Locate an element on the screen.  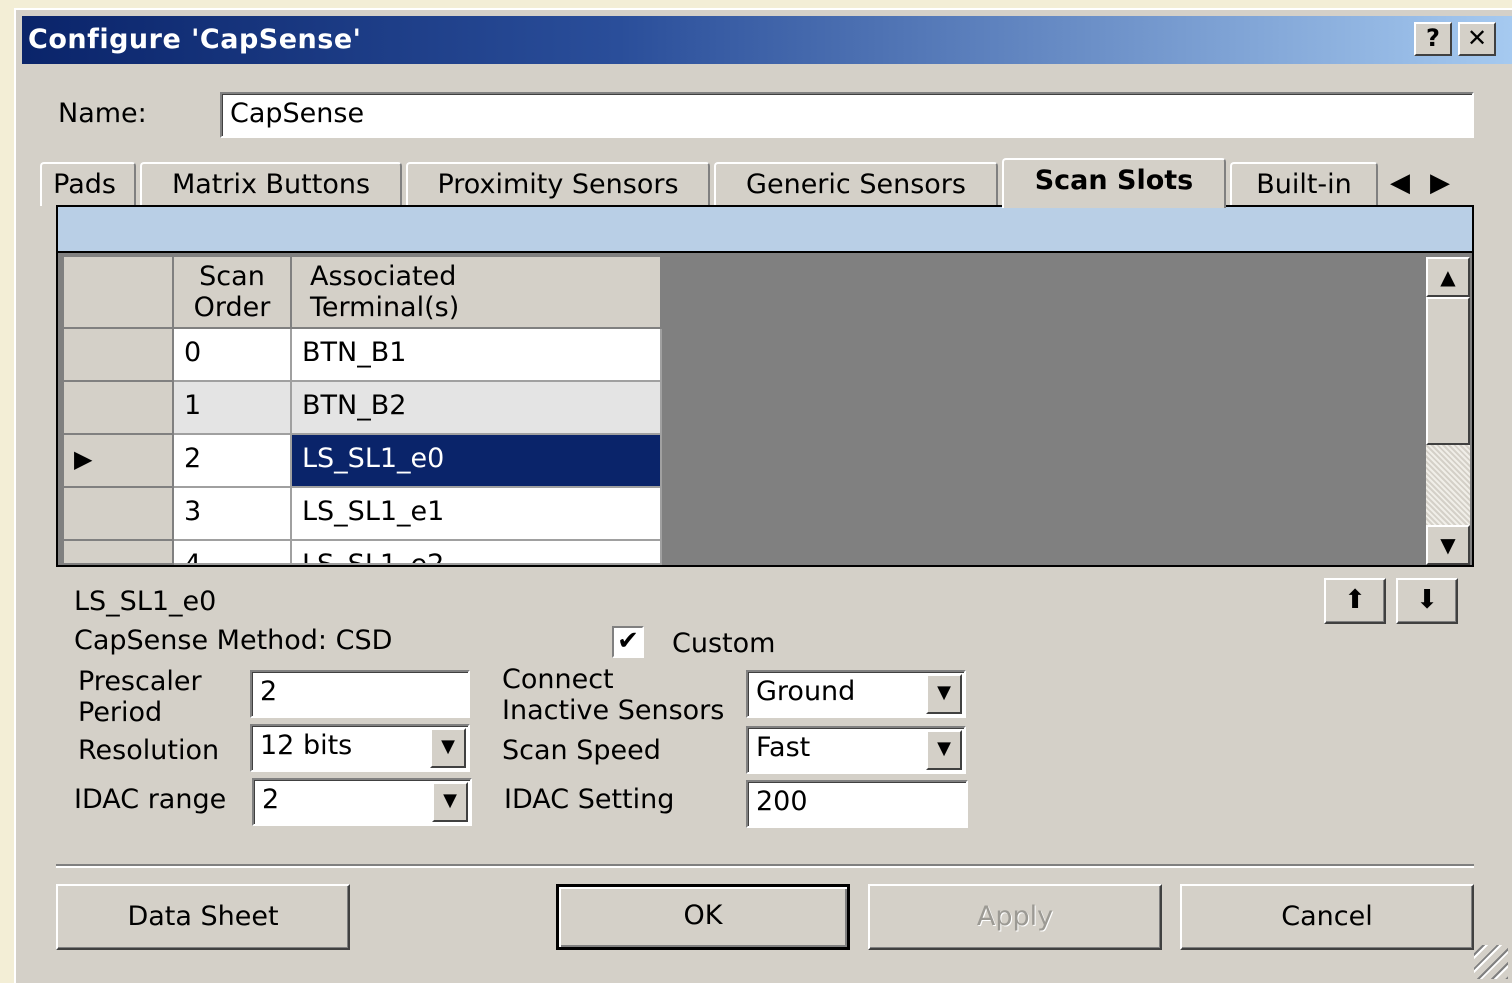
tab-generic-sensors: Generic Sensors is located at coordinates (856, 184).